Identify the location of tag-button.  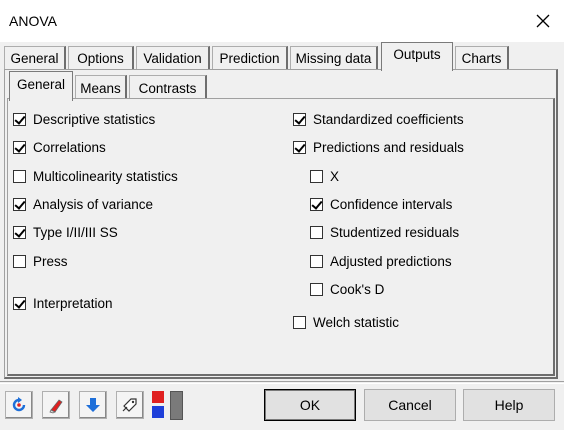
(130, 405).